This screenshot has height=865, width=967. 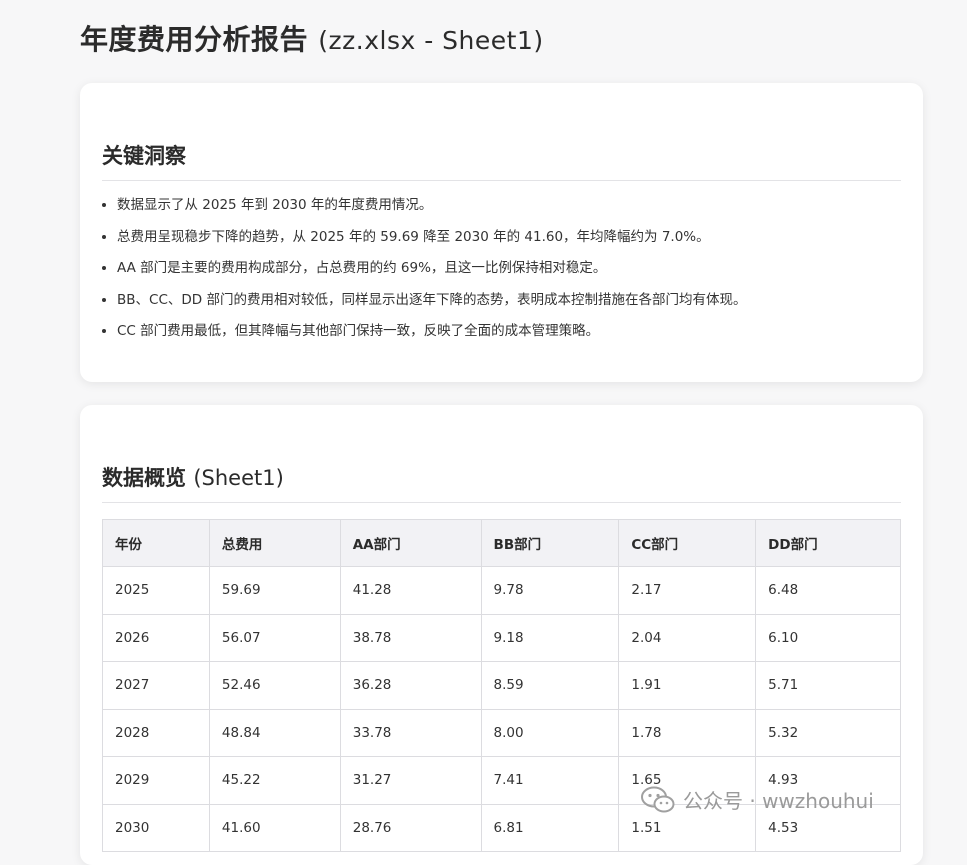 I want to click on cell-cc: 1.78, so click(x=687, y=732).